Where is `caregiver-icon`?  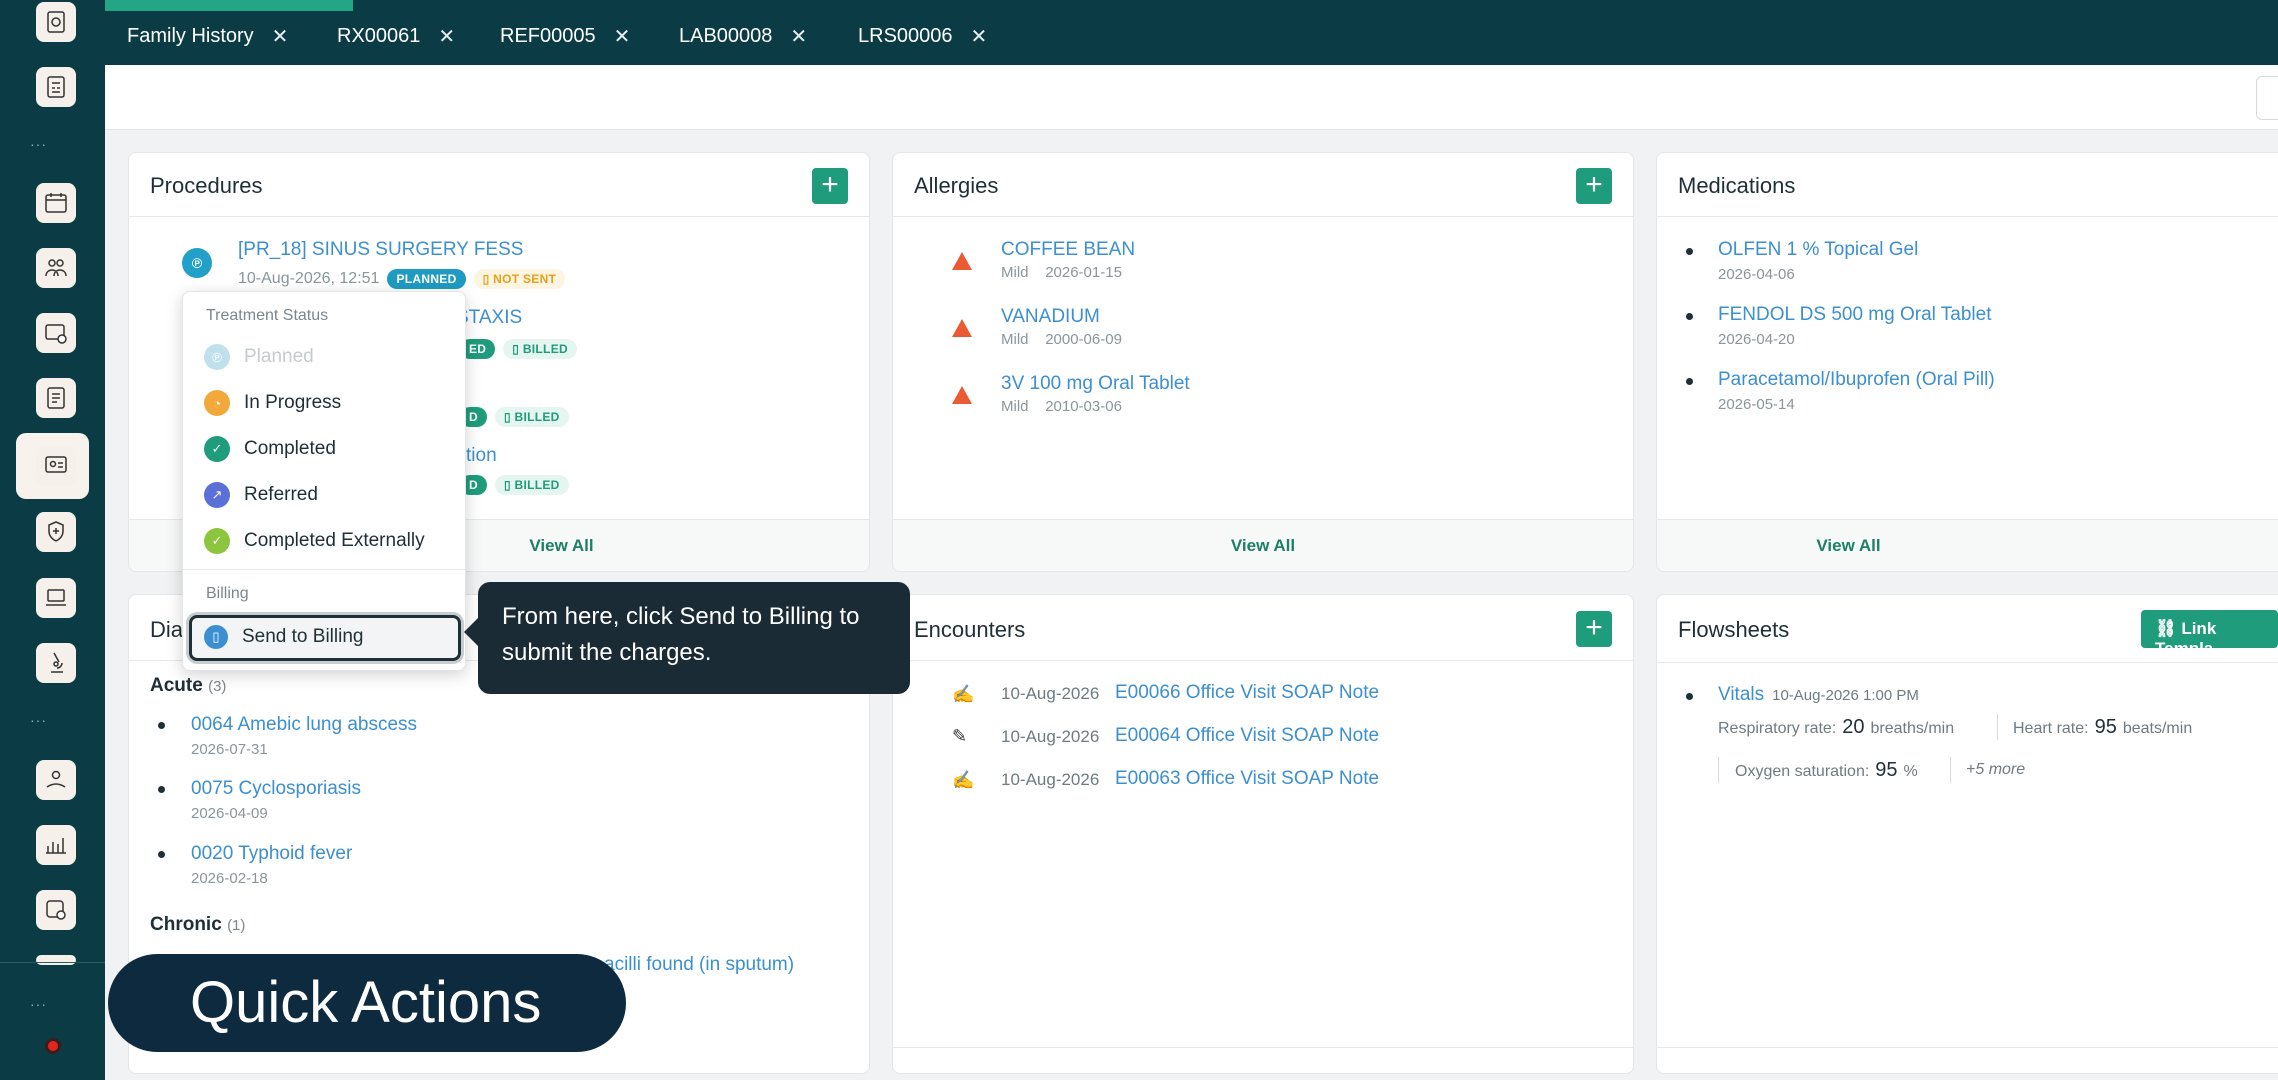 caregiver-icon is located at coordinates (56, 780).